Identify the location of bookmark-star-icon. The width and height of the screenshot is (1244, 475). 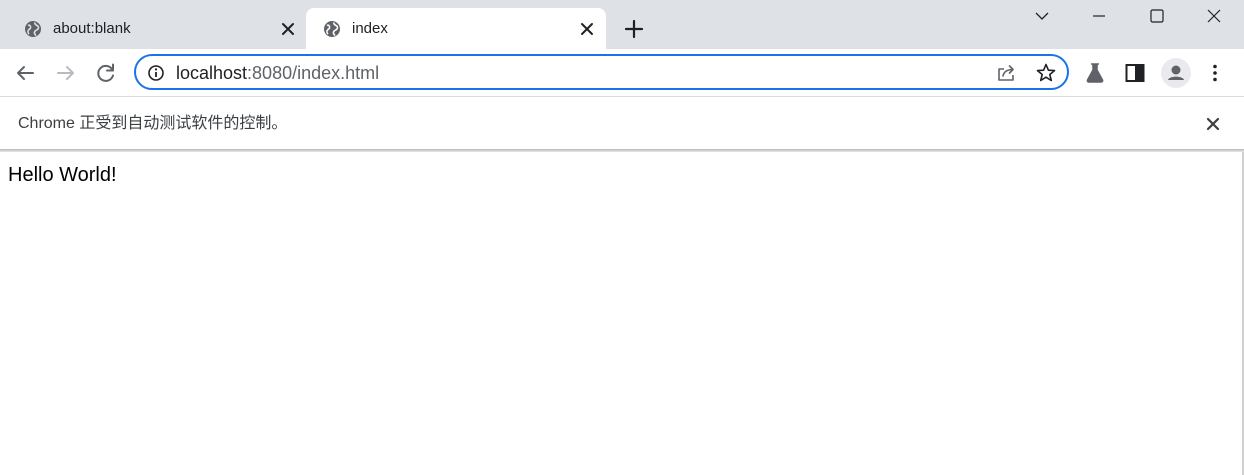
(1046, 73).